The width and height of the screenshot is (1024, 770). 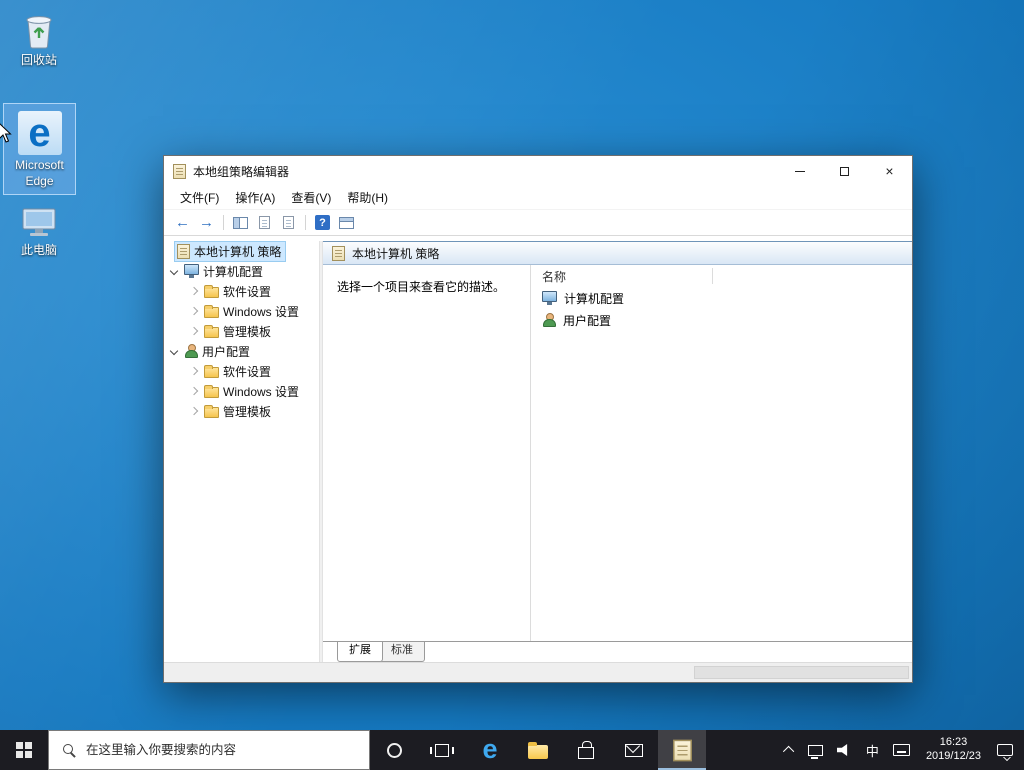 I want to click on menu-help: 帮助(H), so click(x=367, y=197).